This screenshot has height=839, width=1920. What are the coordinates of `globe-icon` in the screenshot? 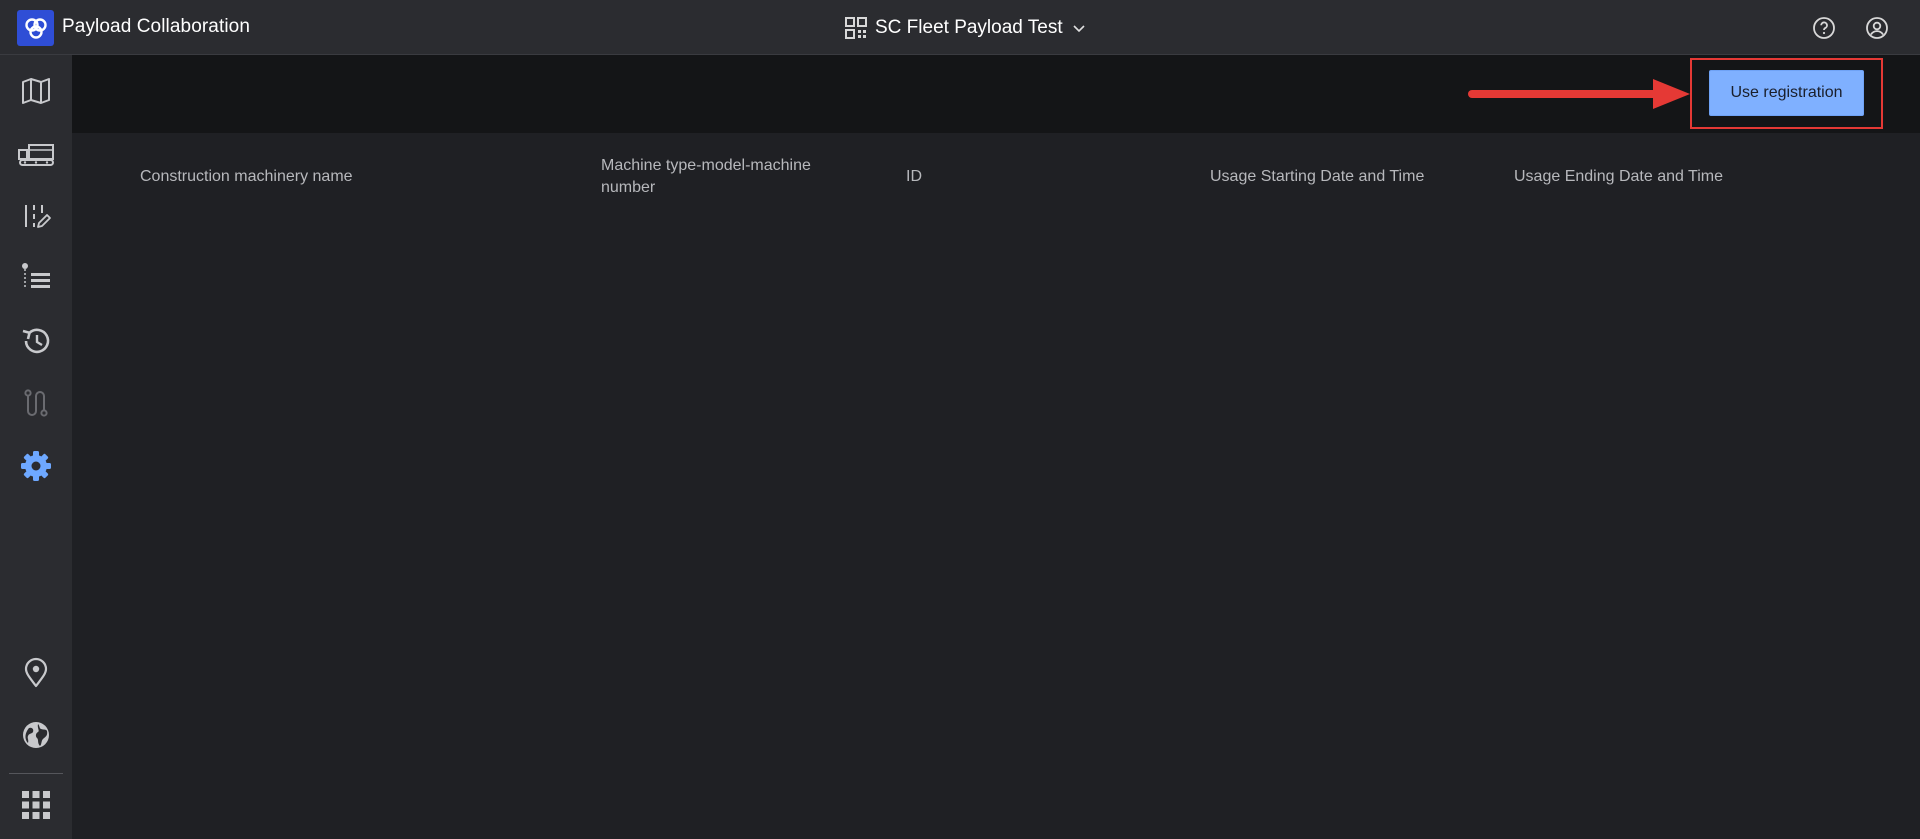 It's located at (36, 735).